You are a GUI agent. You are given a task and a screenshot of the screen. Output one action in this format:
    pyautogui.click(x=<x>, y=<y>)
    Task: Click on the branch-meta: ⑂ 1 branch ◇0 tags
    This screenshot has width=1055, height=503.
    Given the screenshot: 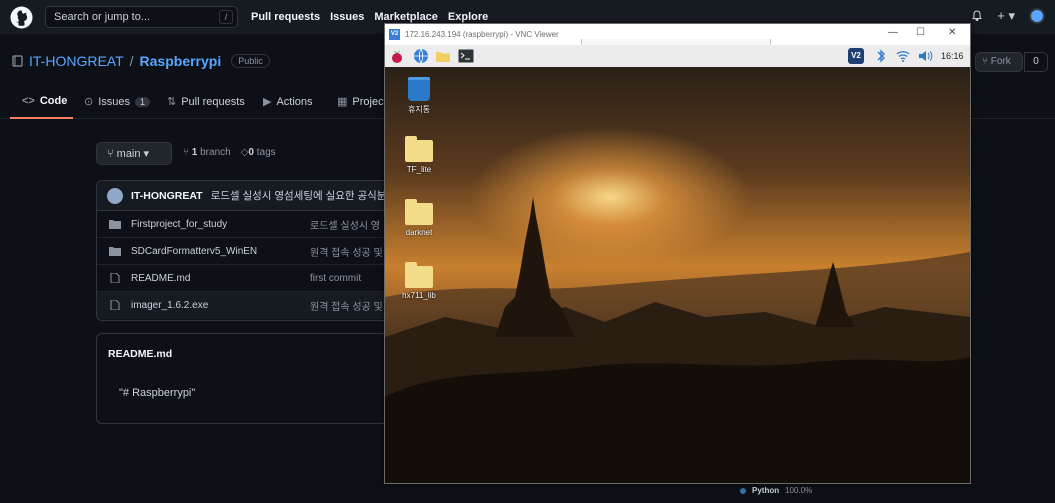 What is the action you would take?
    pyautogui.click(x=229, y=152)
    